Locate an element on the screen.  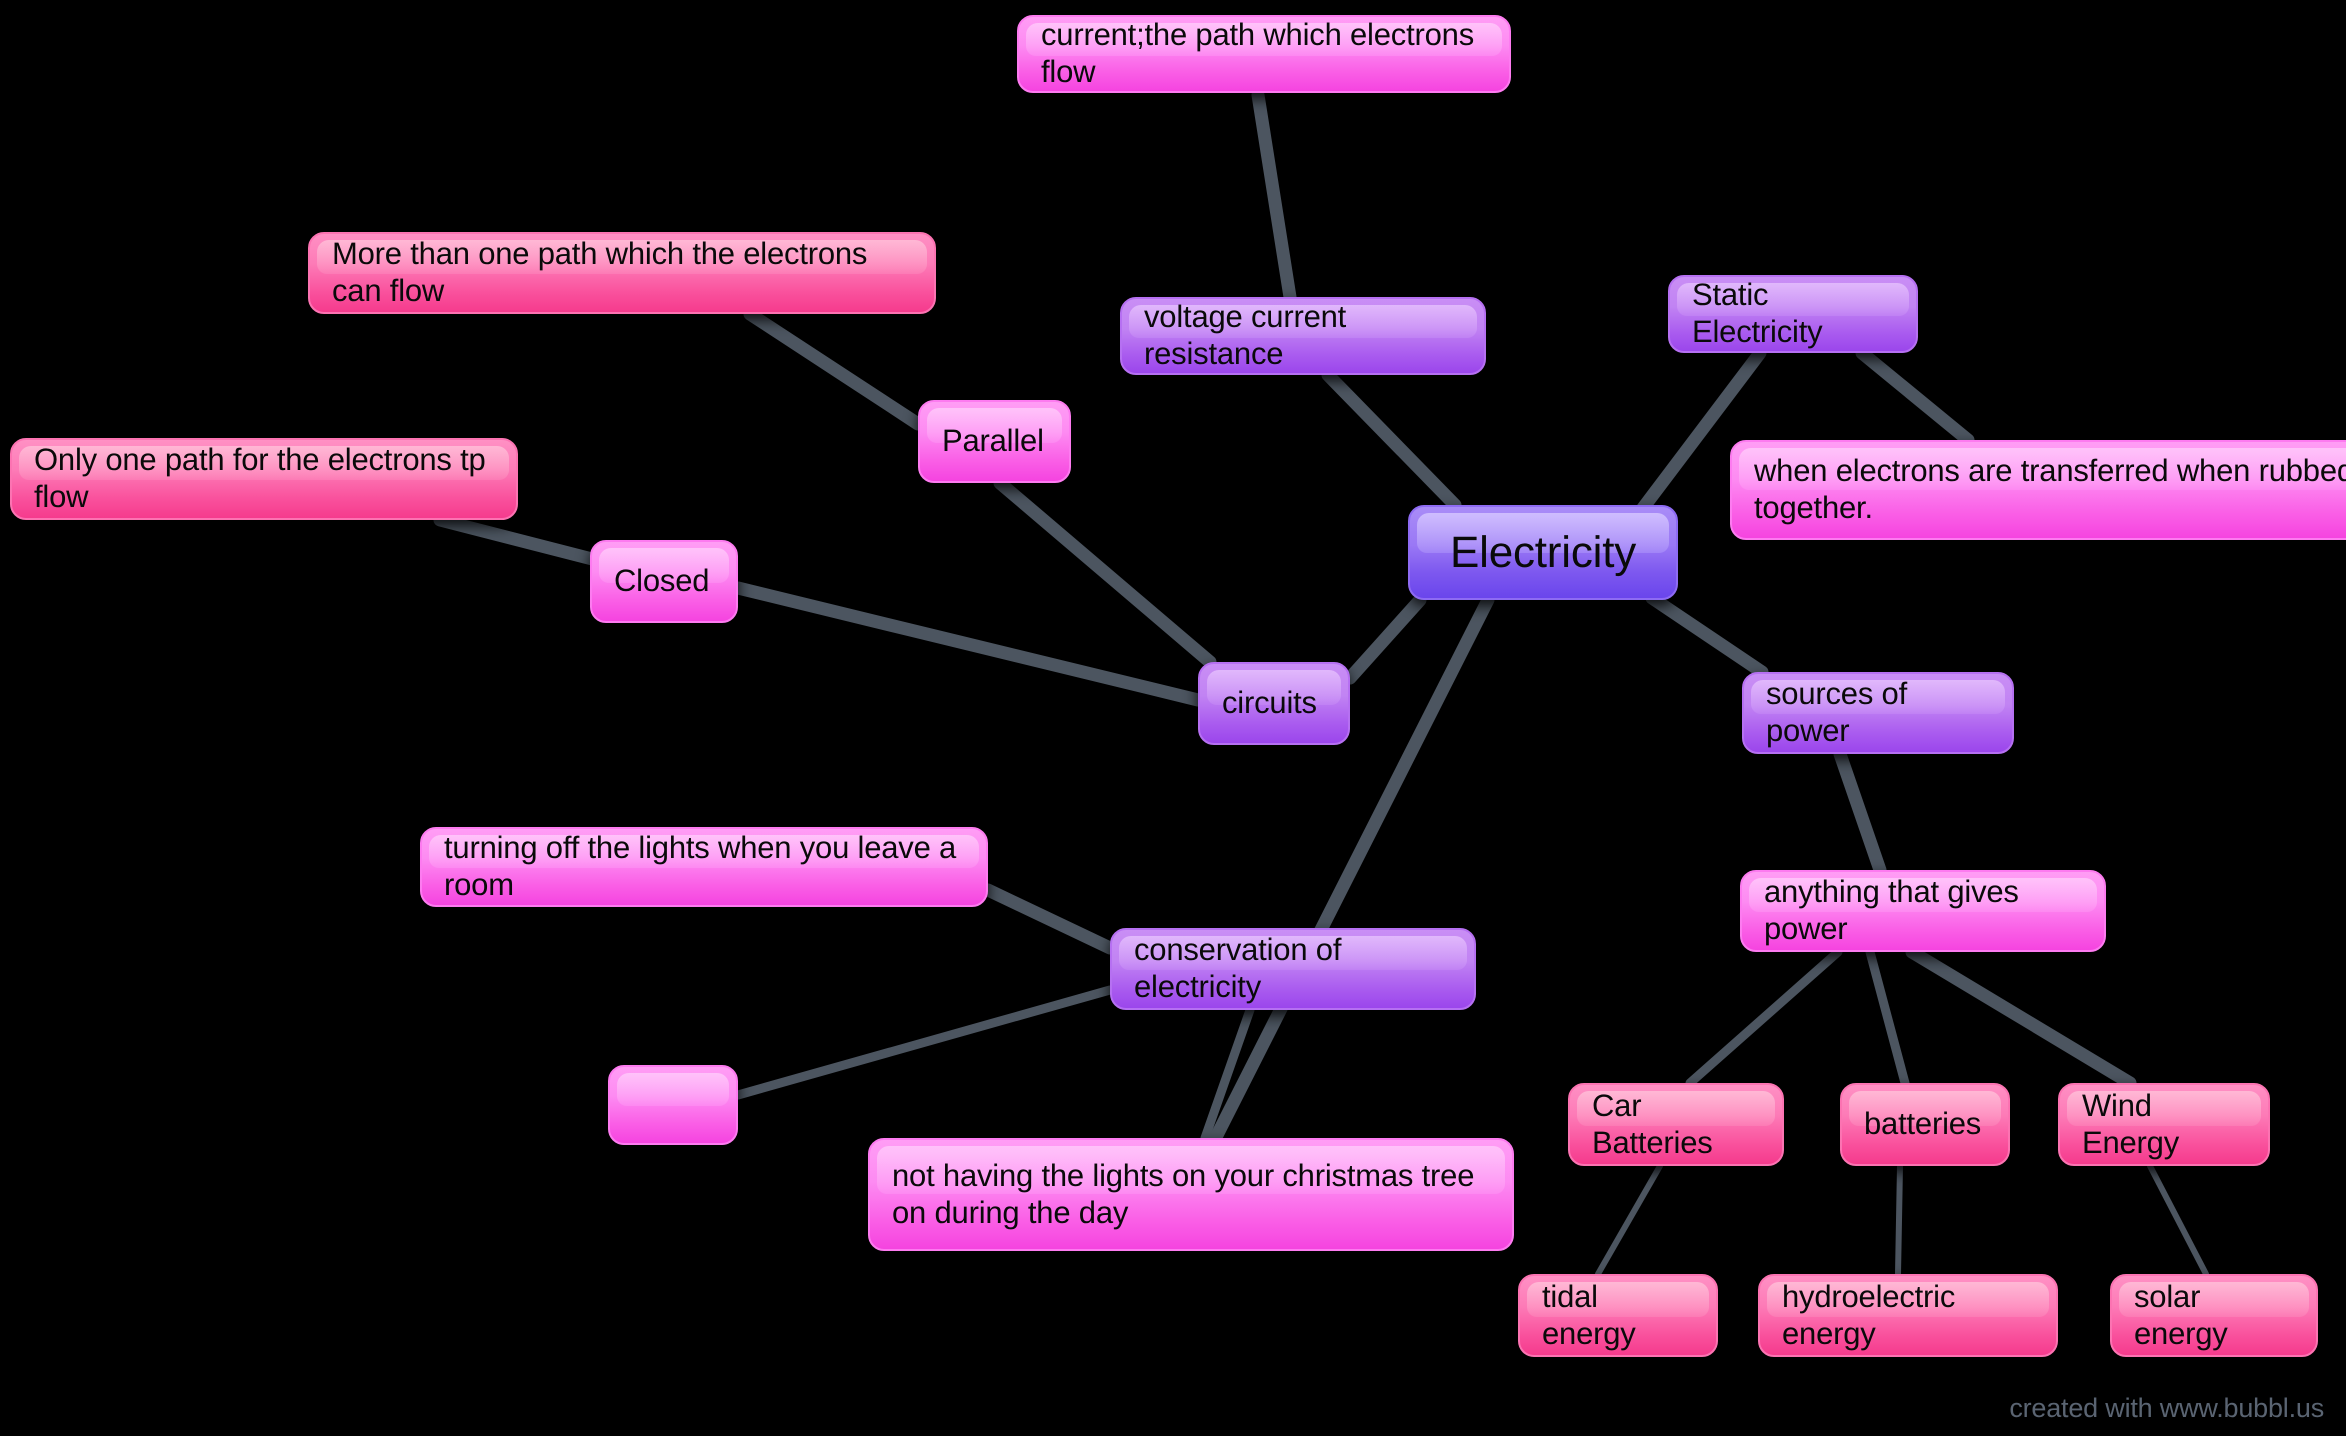
edge-voltage-to-electricity is located at coordinates (1391, 440).